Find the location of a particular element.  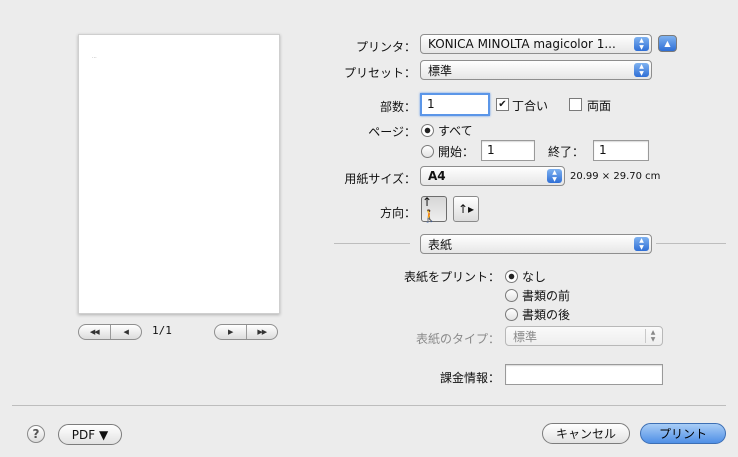

bottom-separator is located at coordinates (369, 405).